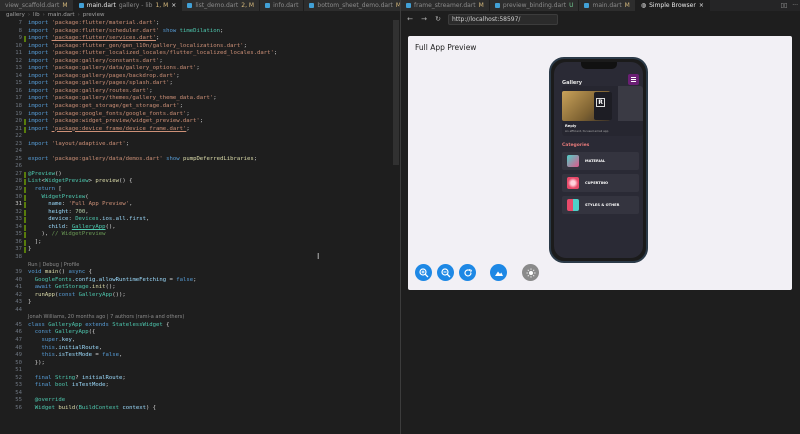 Image resolution: width=800 pixels, height=434 pixels. Describe the element at coordinates (18, 136) in the screenshot. I see `line-number: 22` at that location.